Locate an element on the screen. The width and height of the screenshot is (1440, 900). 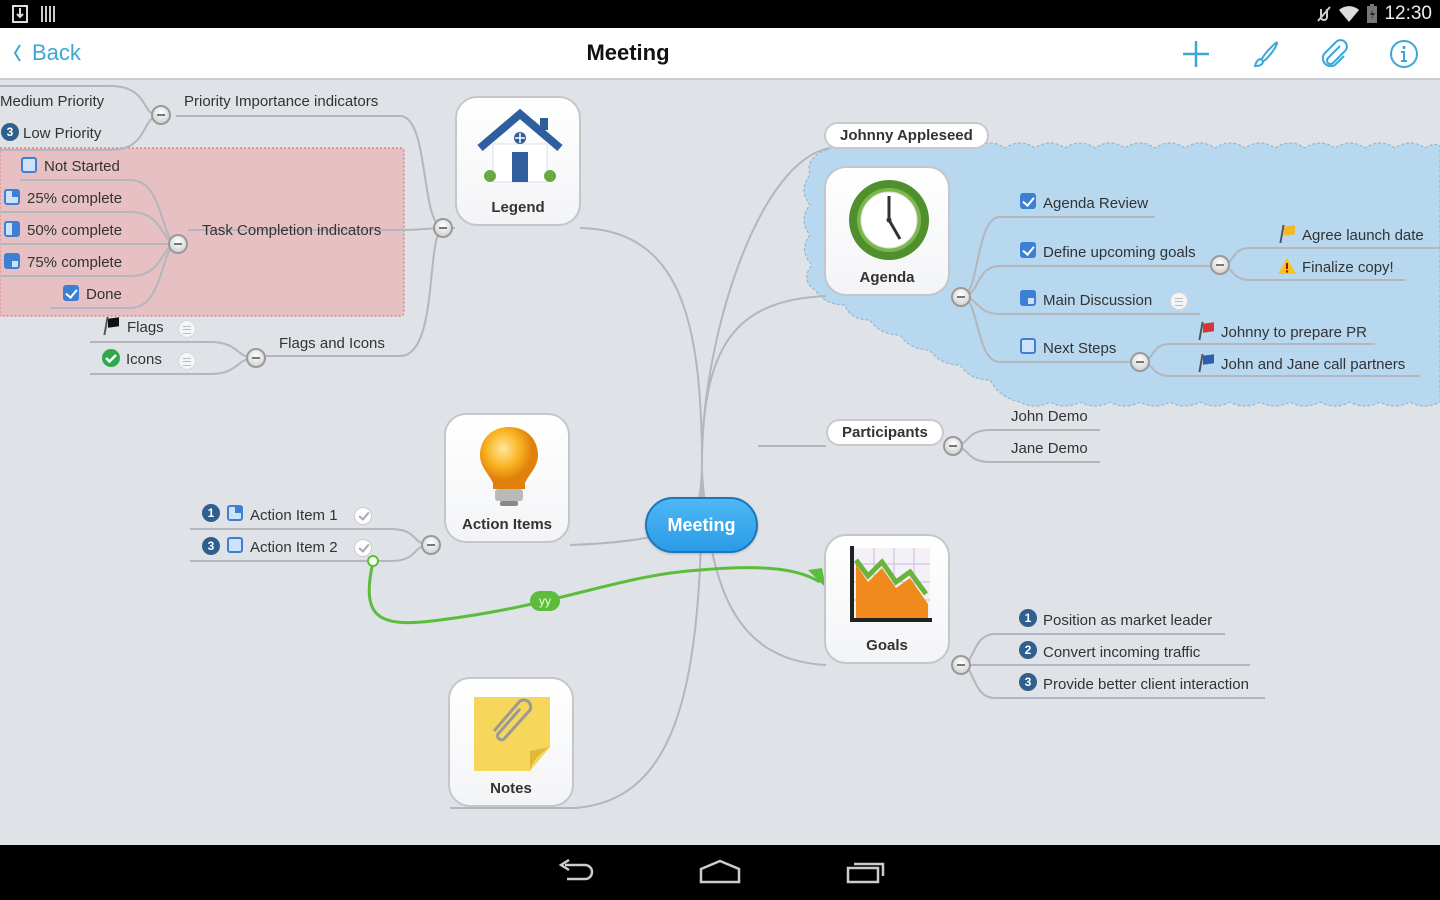
priority-1-icon: 1 is located at coordinates (1028, 618).